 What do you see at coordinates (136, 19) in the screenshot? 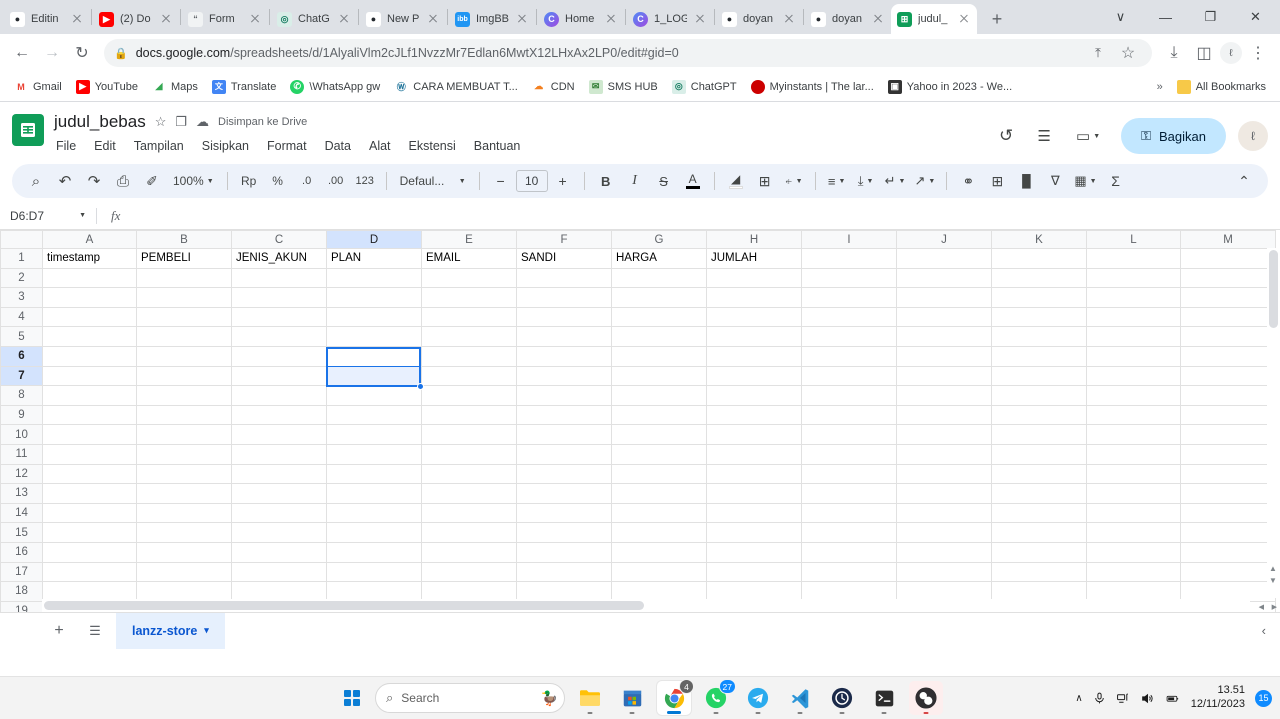
I see `browser-tab: ▶ (2) Do` at bounding box center [136, 19].